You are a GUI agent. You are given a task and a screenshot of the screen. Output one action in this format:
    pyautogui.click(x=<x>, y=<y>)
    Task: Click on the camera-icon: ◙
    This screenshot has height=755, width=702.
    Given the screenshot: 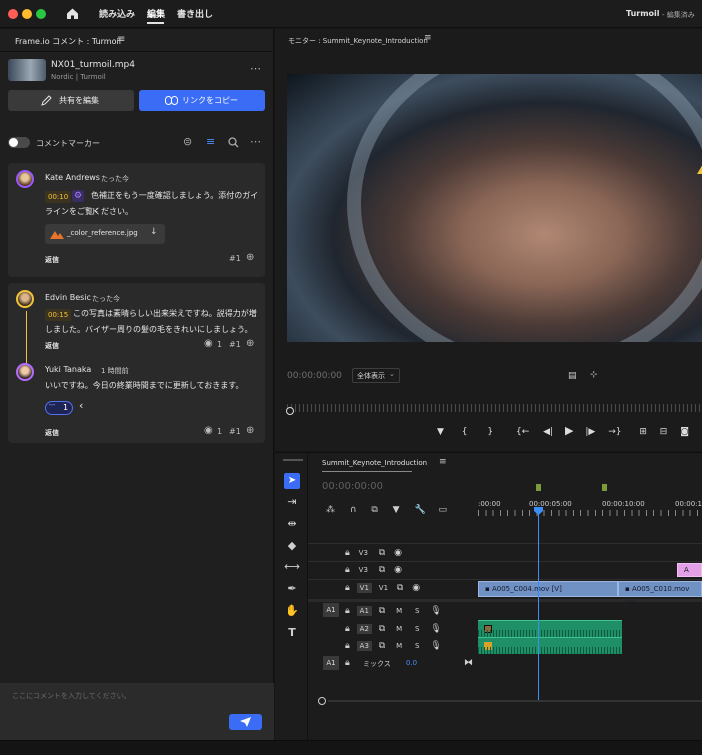 What is the action you would take?
    pyautogui.click(x=684, y=432)
    